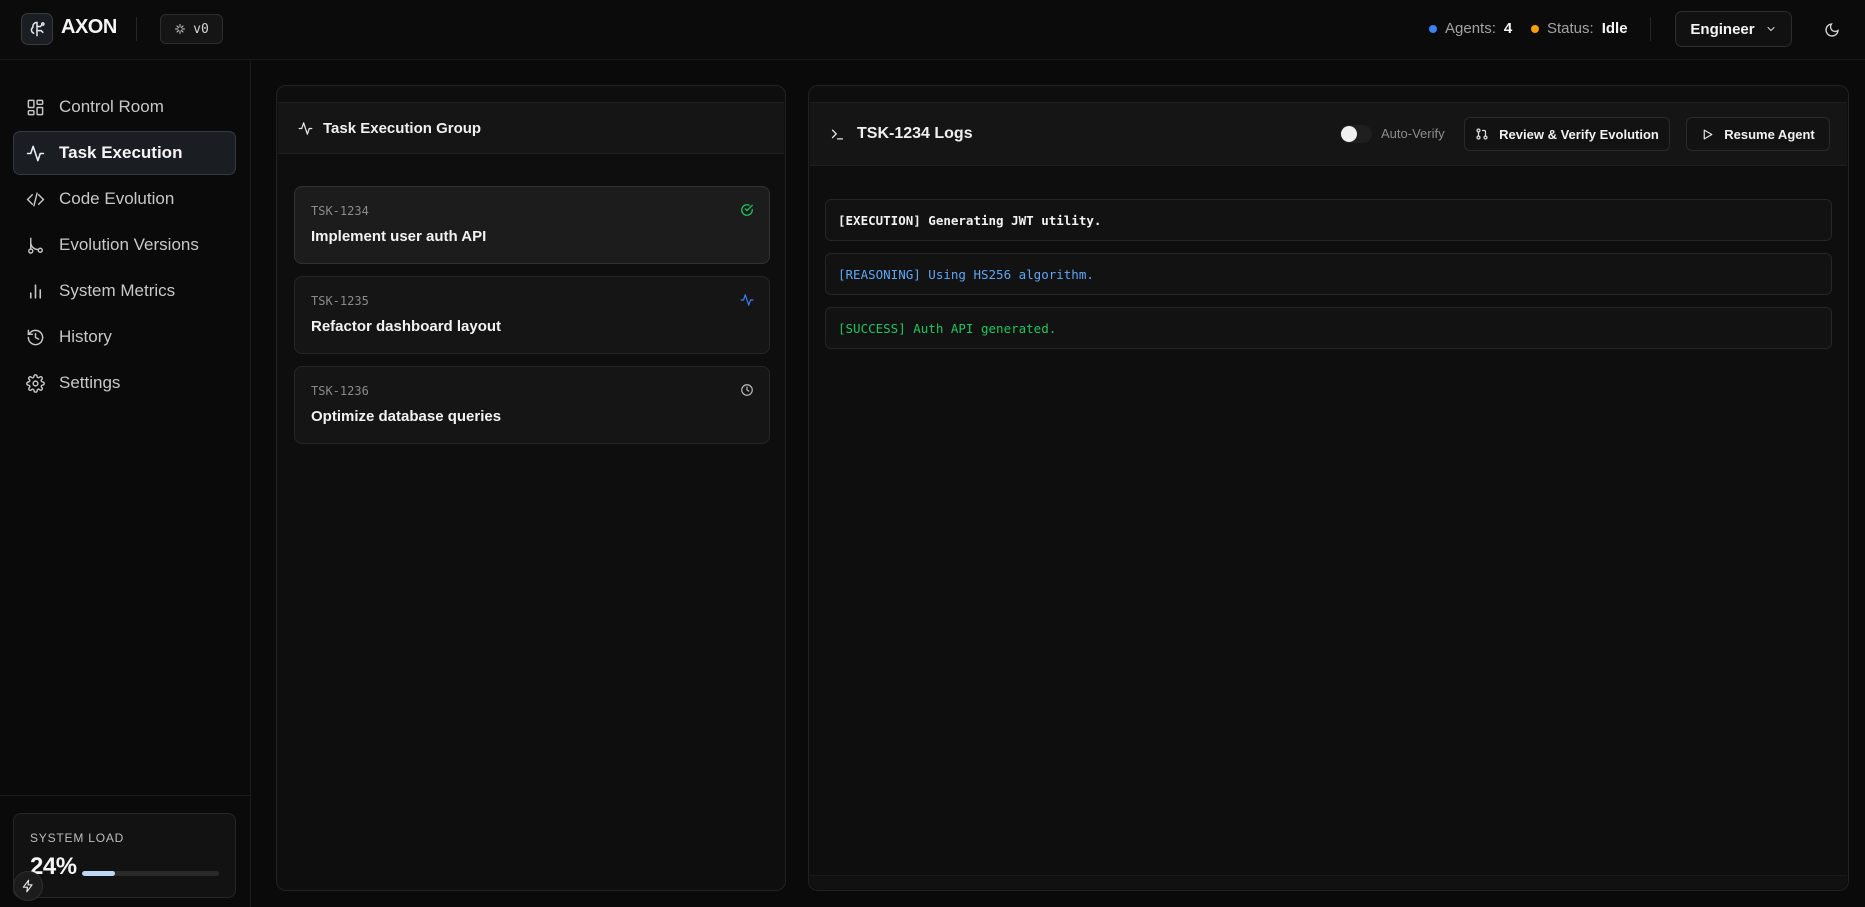 This screenshot has height=907, width=1865. I want to click on sidebar-item-label: History, so click(85, 336).